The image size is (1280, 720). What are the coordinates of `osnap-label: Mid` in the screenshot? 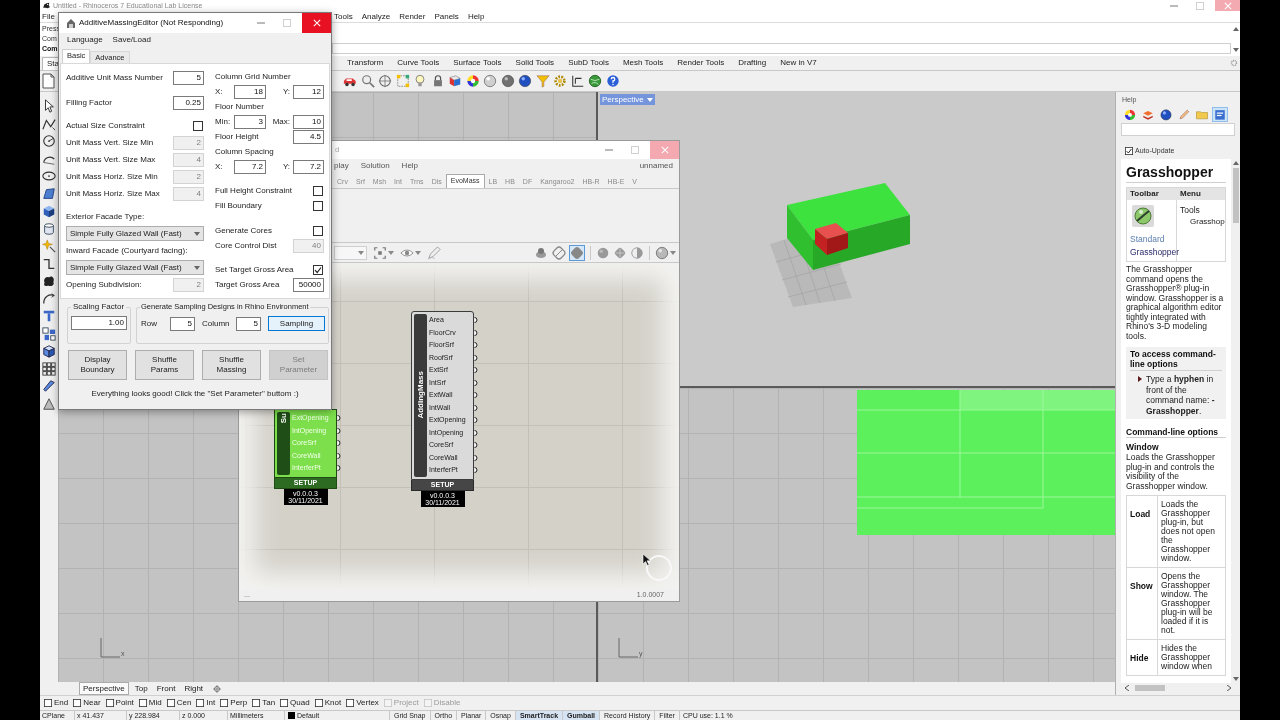 It's located at (155, 703).